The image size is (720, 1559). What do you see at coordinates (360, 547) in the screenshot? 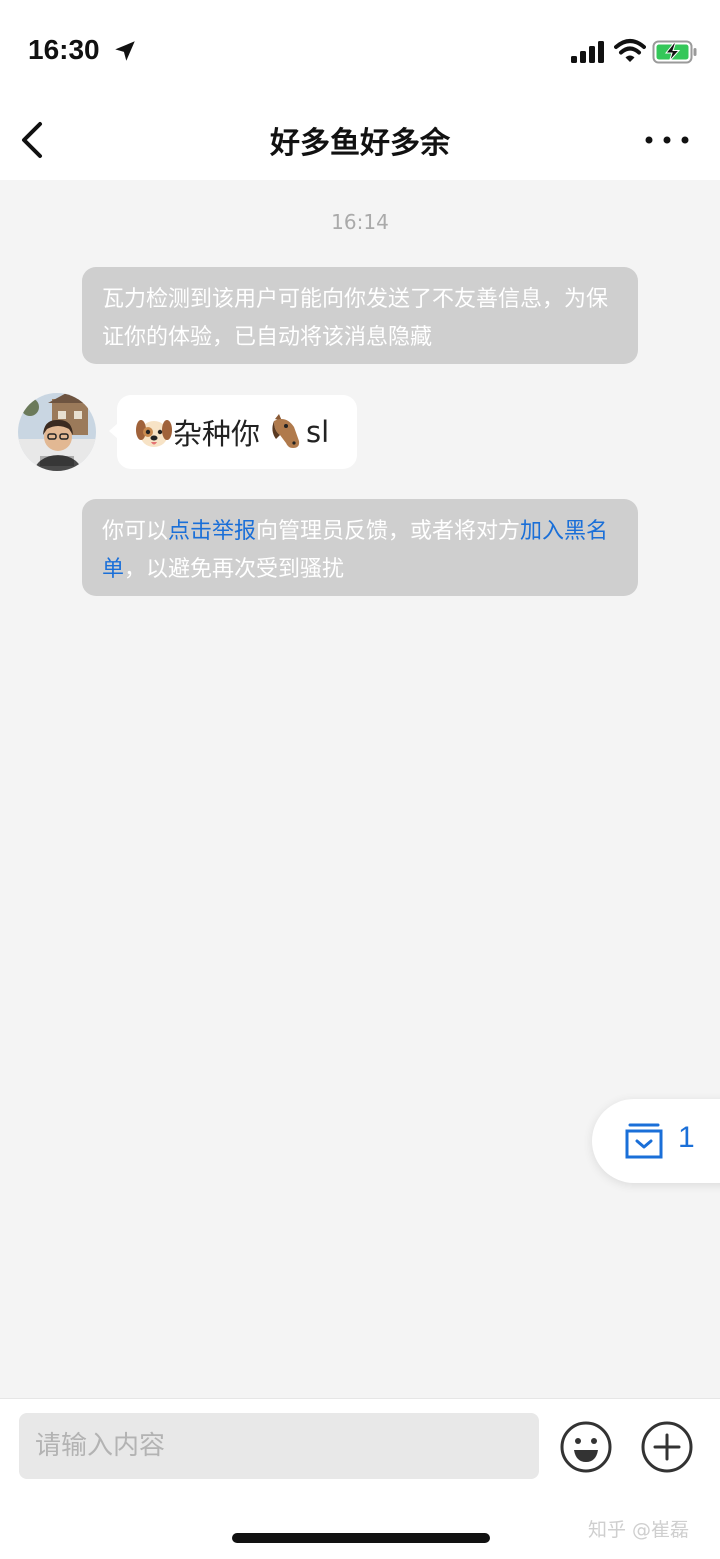
I see `system-notice-report-block: 你可以点击举报向管理员反馈，或者将对方加入黑名单，以避免再次受到骚扰` at bounding box center [360, 547].